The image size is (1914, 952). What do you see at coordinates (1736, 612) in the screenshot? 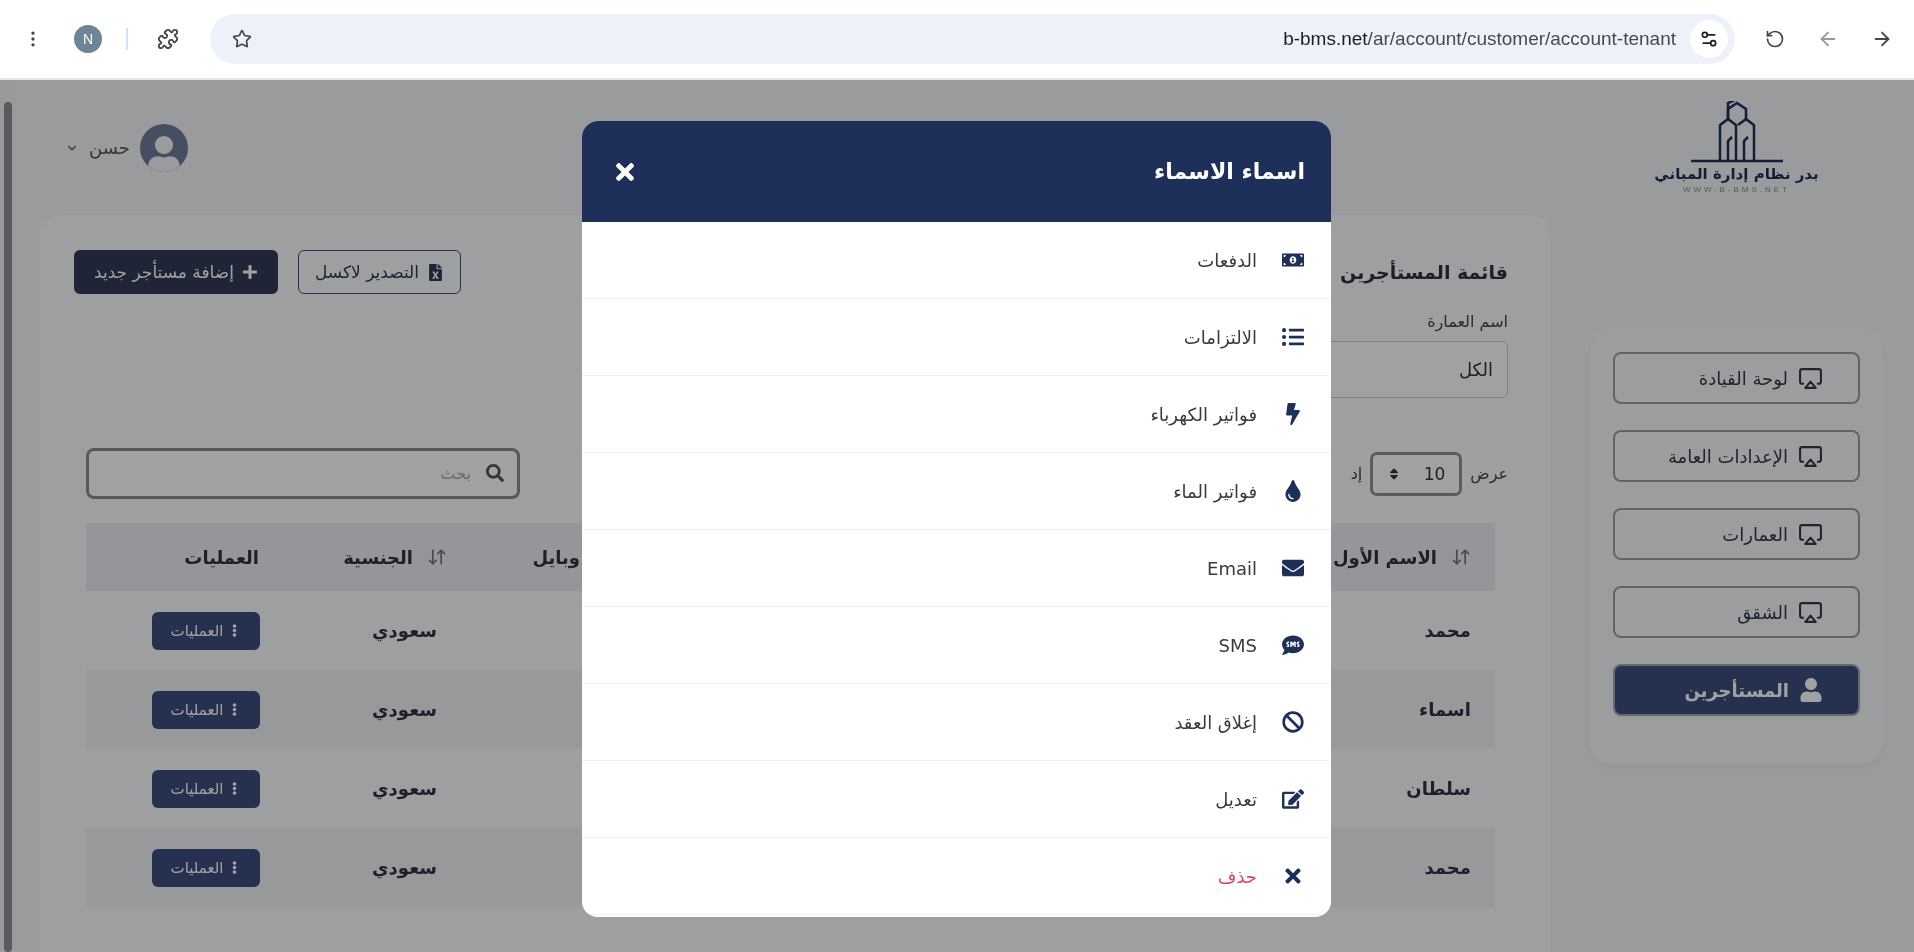
I see `sidebar-item: الشقق` at bounding box center [1736, 612].